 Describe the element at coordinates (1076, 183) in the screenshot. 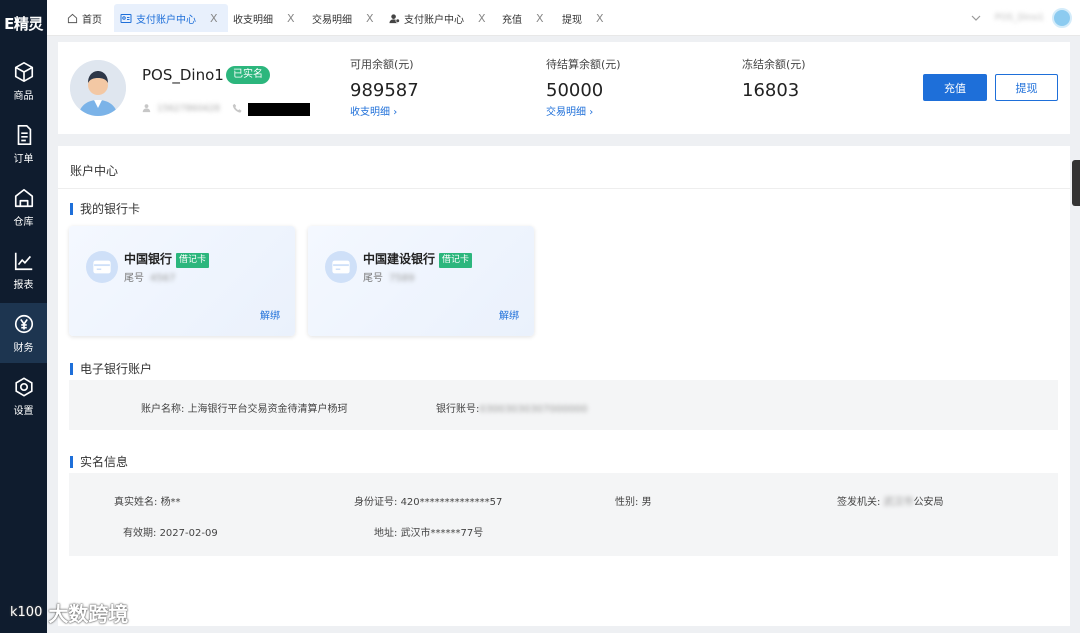

I see `side-drawer-handle` at that location.